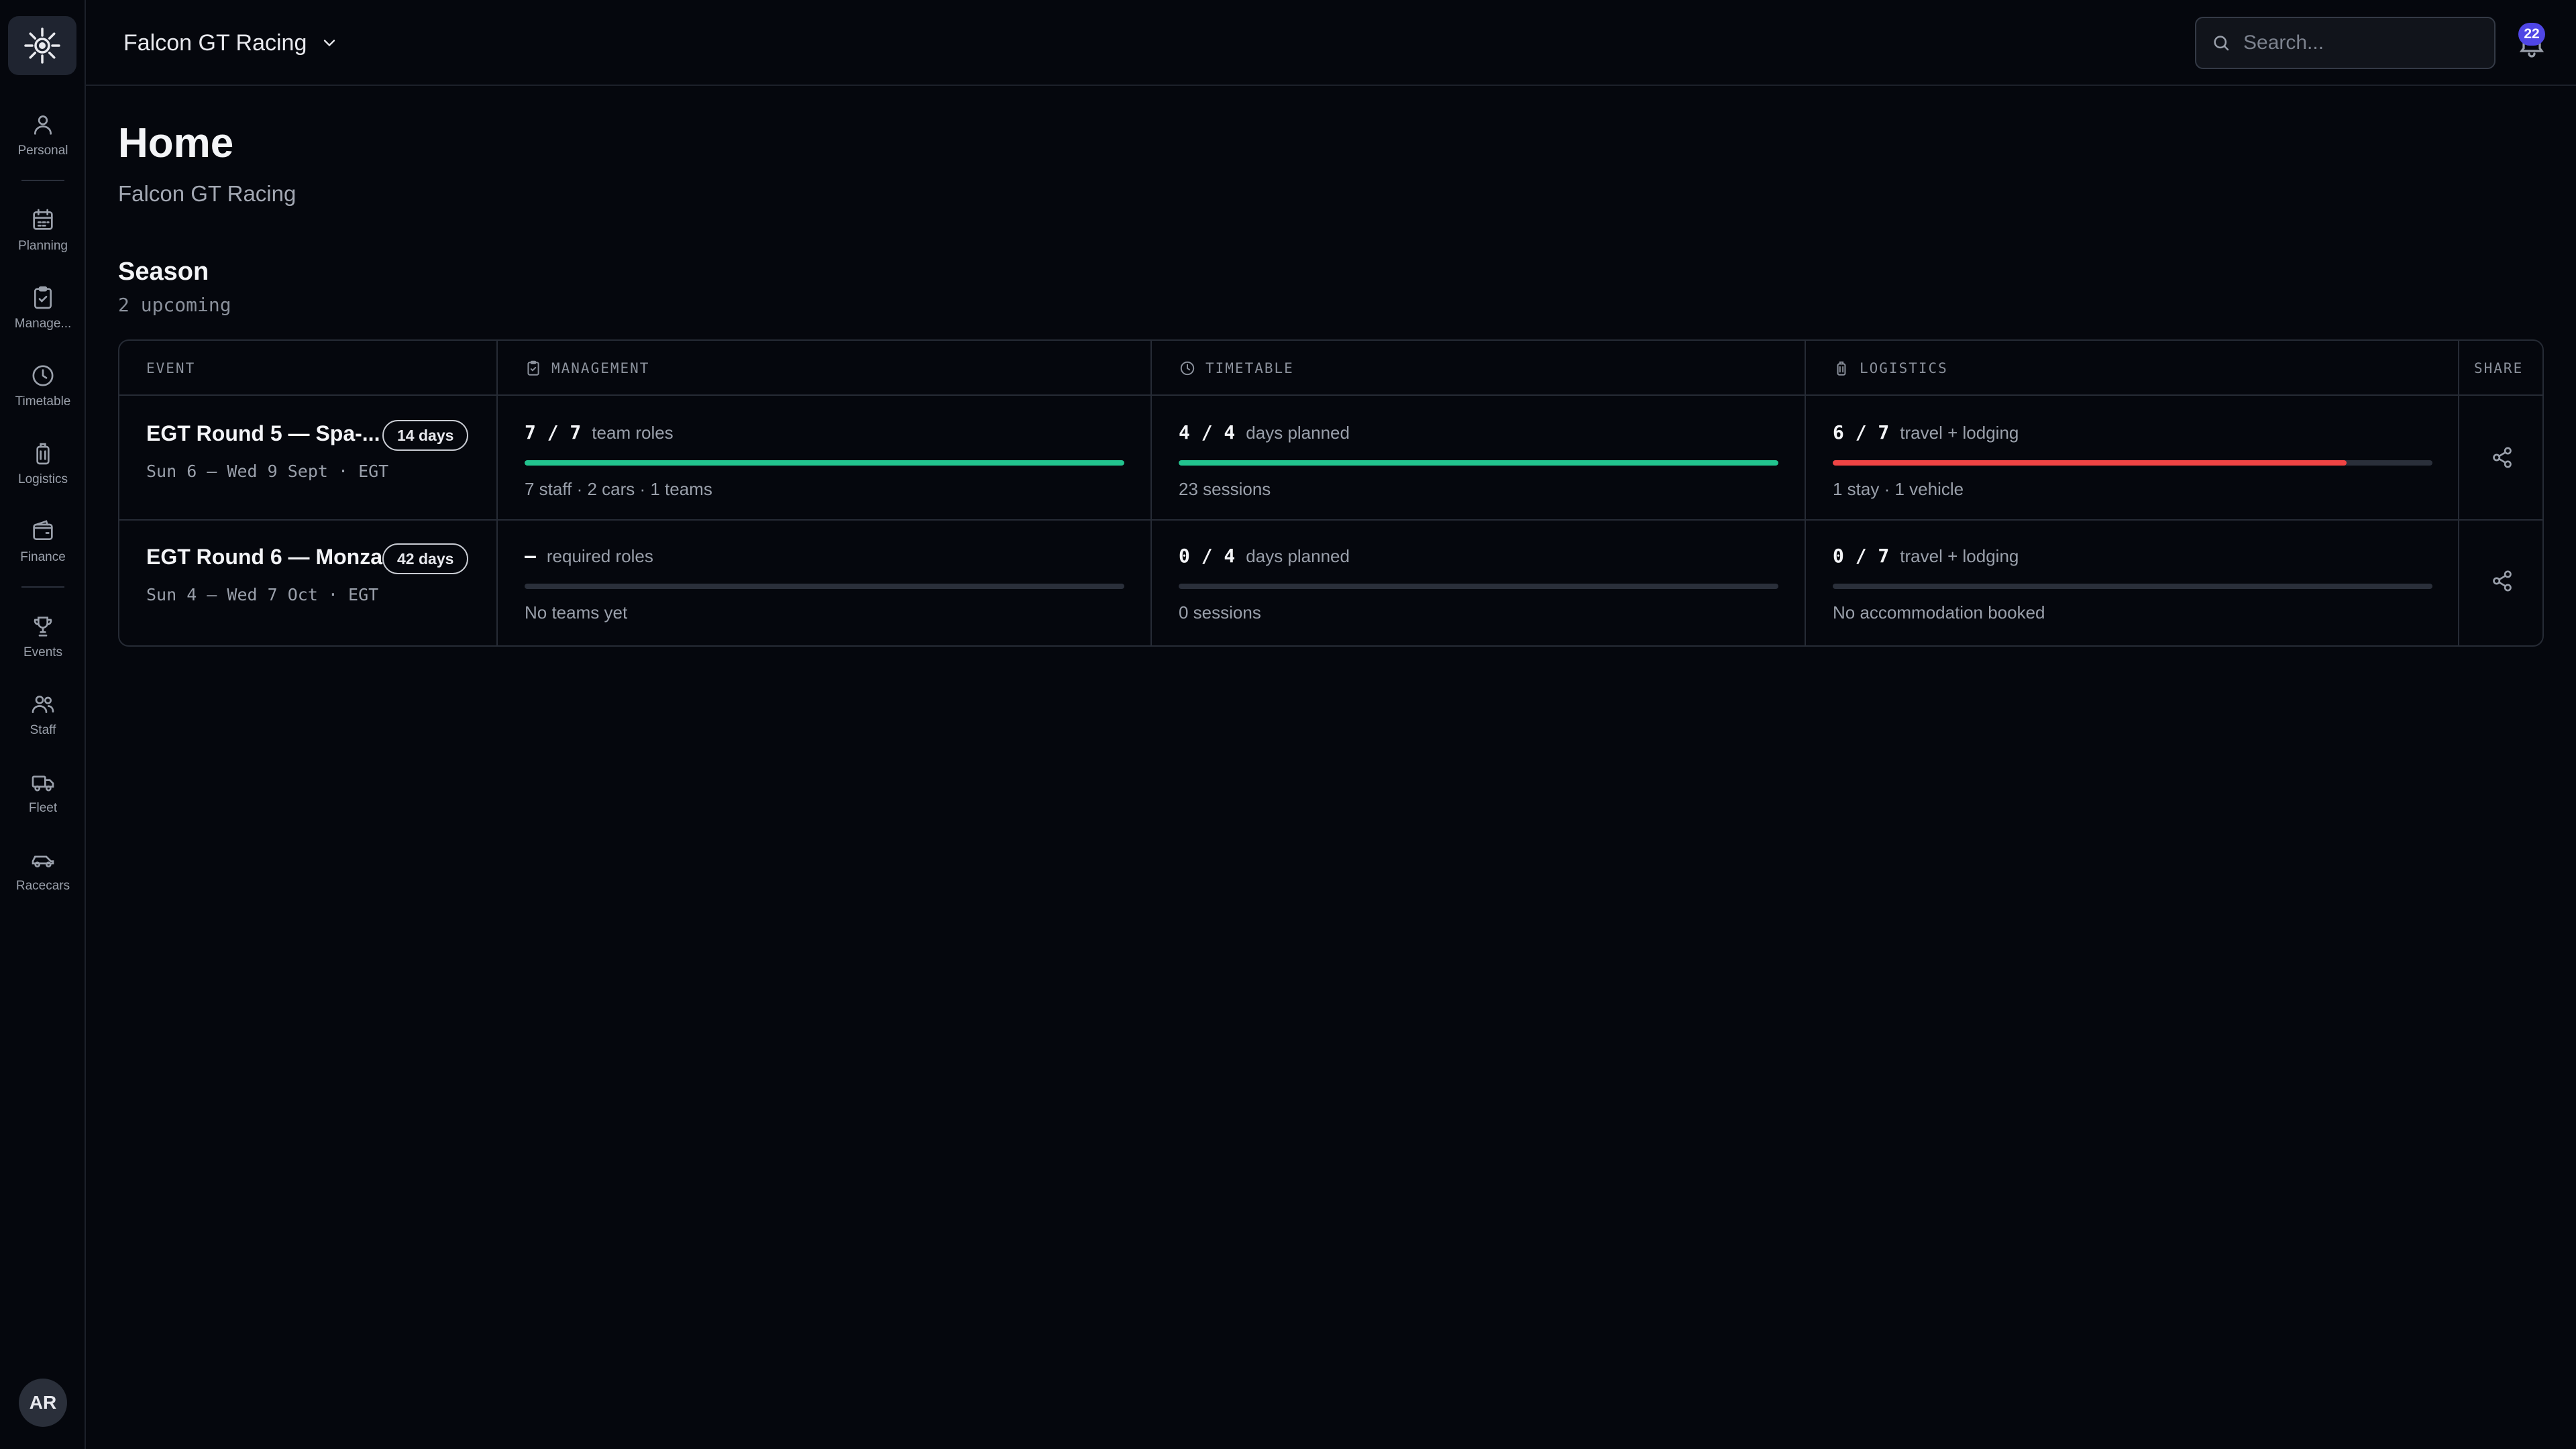 This screenshot has width=2576, height=1449. What do you see at coordinates (43, 479) in the screenshot?
I see `sidebar-item-label: Logistics` at bounding box center [43, 479].